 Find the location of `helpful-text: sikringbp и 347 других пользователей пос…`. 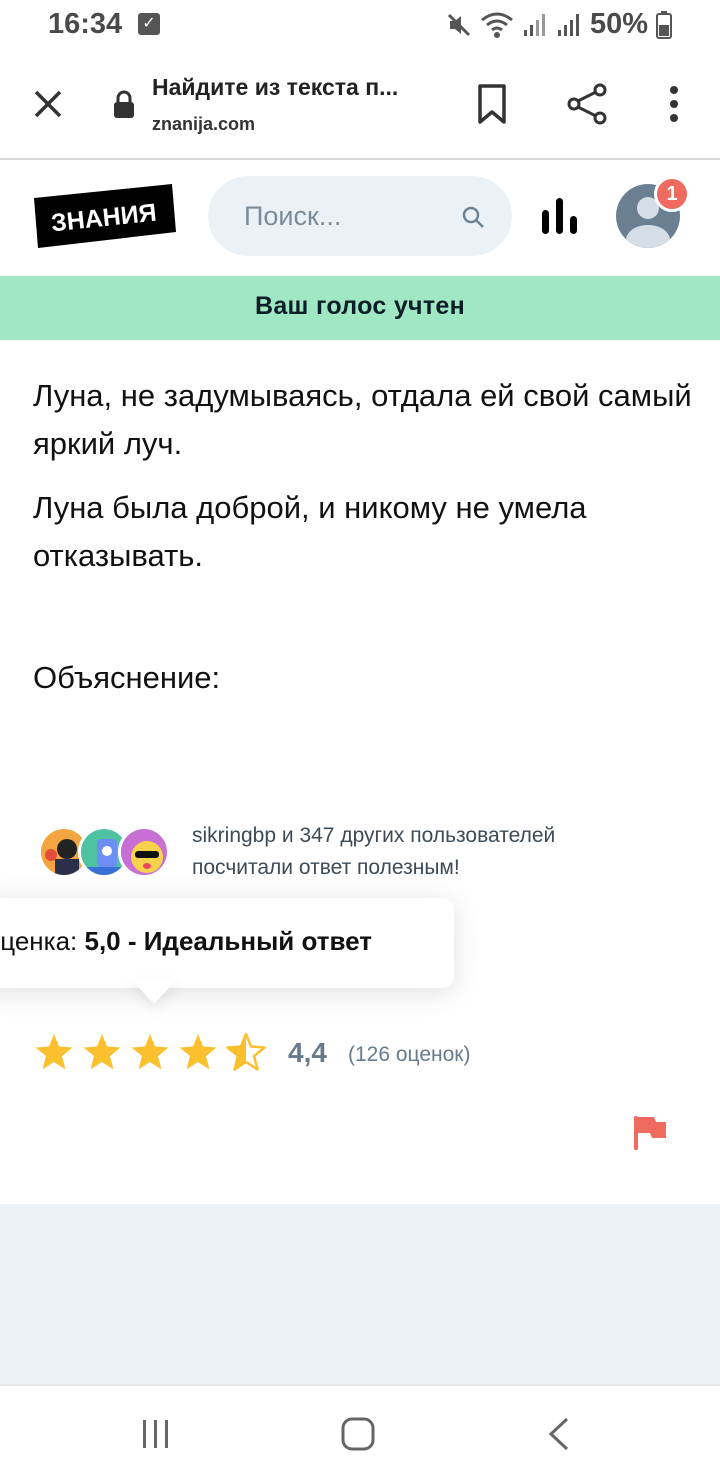

helpful-text: sikringbp и 347 других пользователей пос… is located at coordinates (373, 852).